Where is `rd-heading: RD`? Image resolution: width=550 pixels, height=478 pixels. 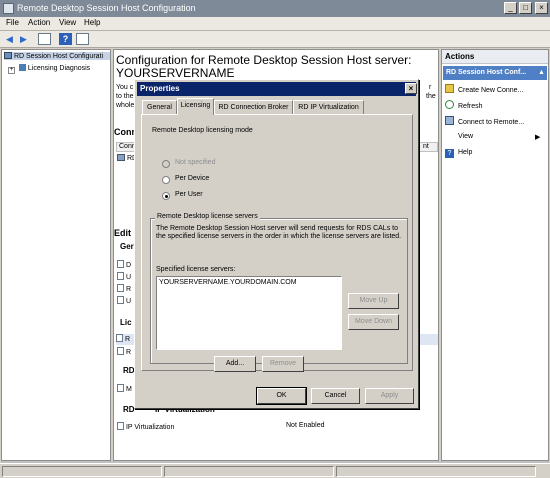 rd-heading: RD is located at coordinates (129, 370).